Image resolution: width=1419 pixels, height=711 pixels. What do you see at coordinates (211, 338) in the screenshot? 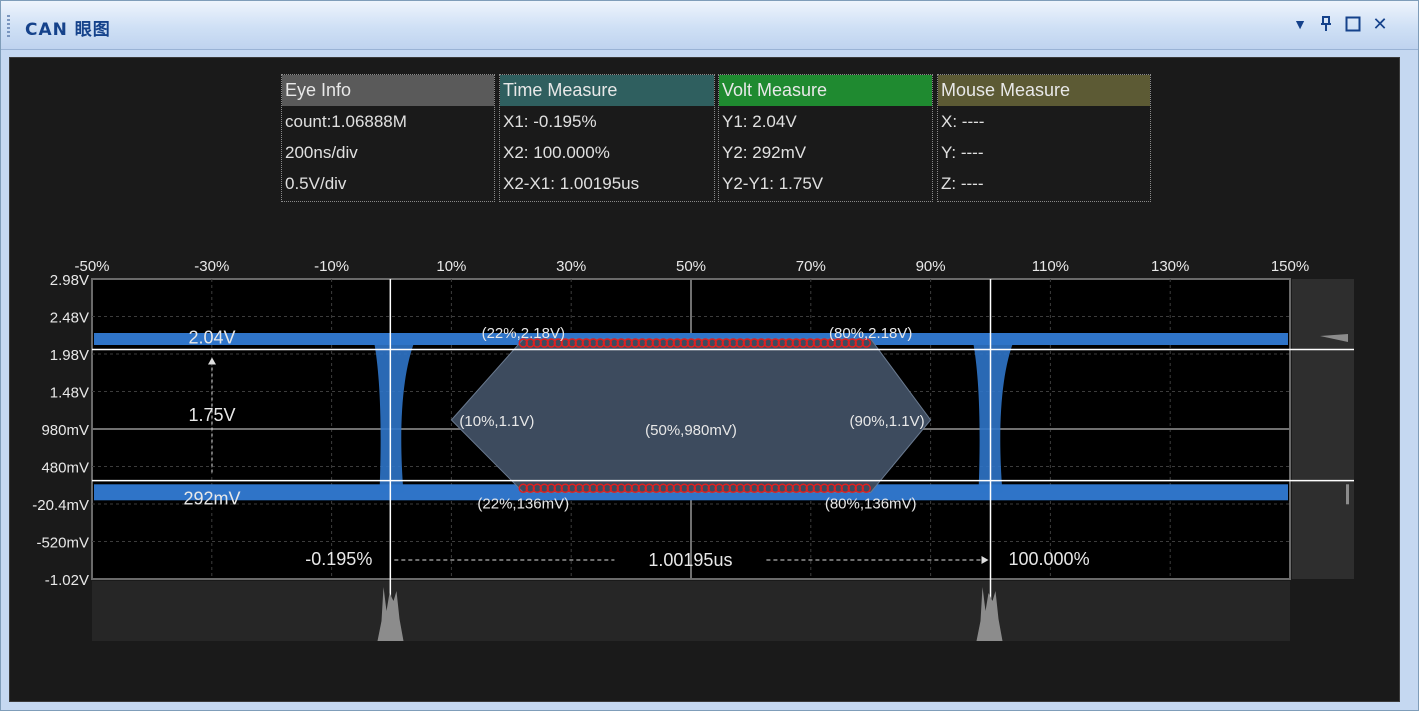
I see `cursor-y1-label: 2.04V` at bounding box center [211, 338].